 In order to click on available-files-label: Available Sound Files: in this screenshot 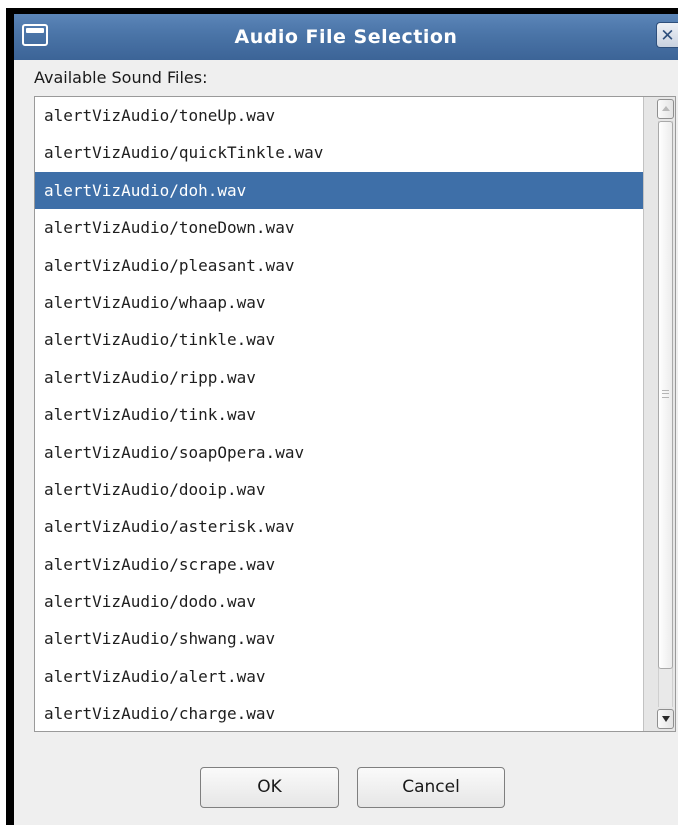, I will do `click(121, 77)`.